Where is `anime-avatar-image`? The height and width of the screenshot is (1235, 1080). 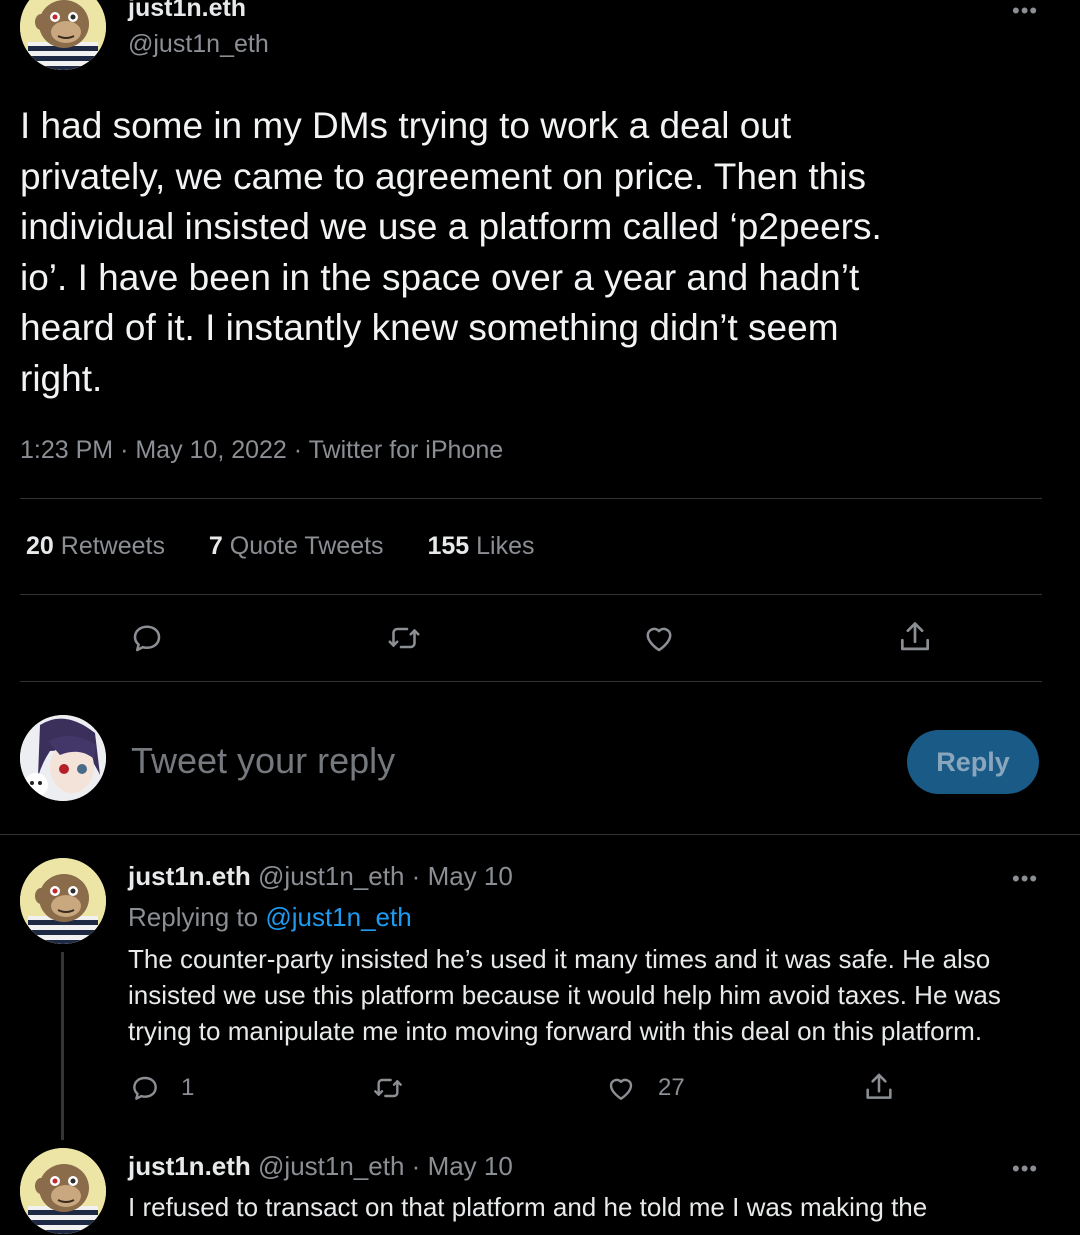
anime-avatar-image is located at coordinates (63, 758).